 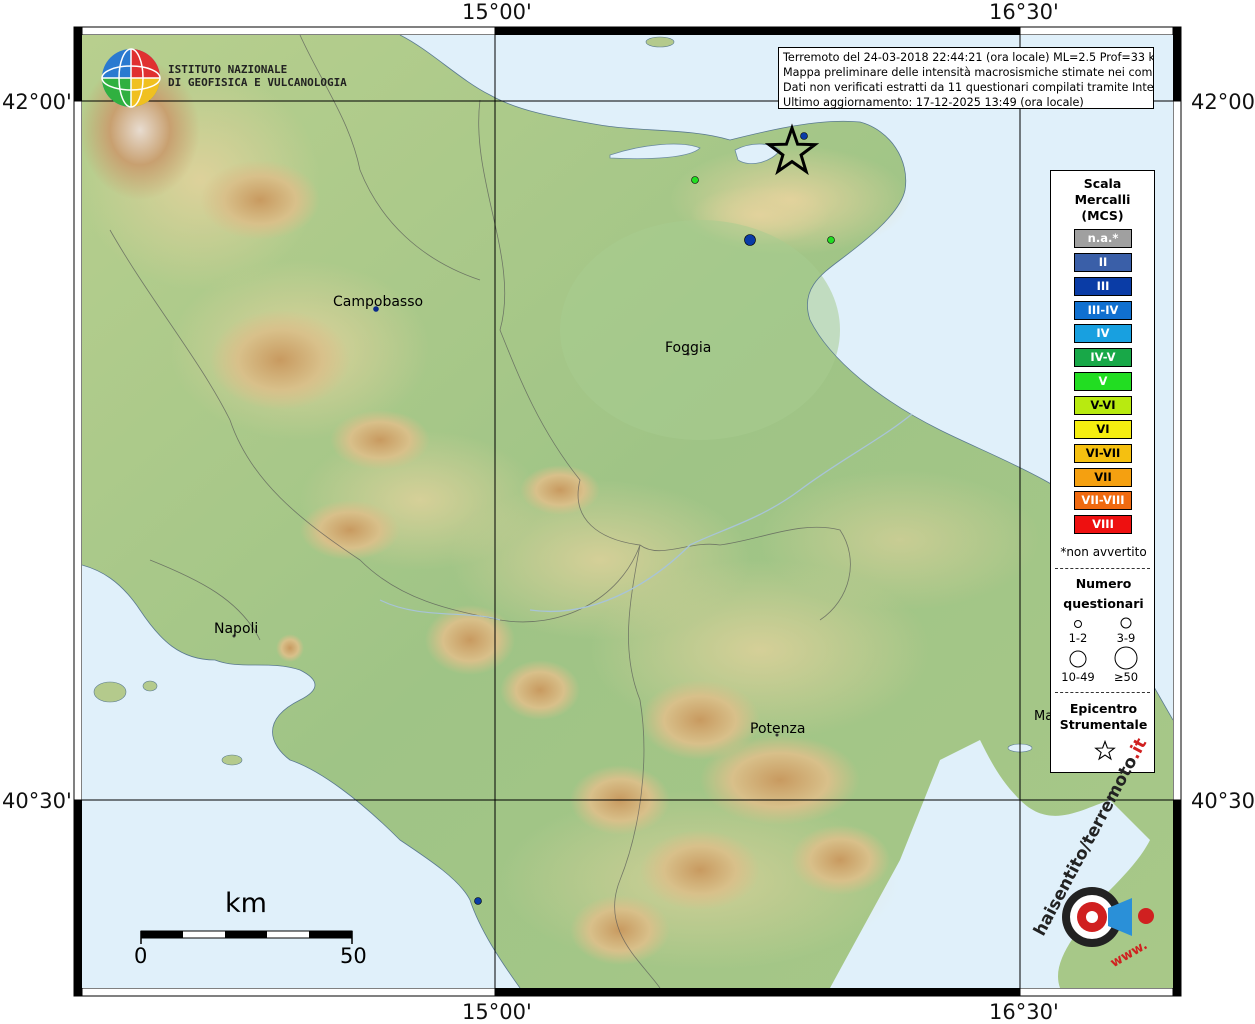 What do you see at coordinates (1103, 724) in the screenshot?
I see `epicenter-title-line-2: Strumentale` at bounding box center [1103, 724].